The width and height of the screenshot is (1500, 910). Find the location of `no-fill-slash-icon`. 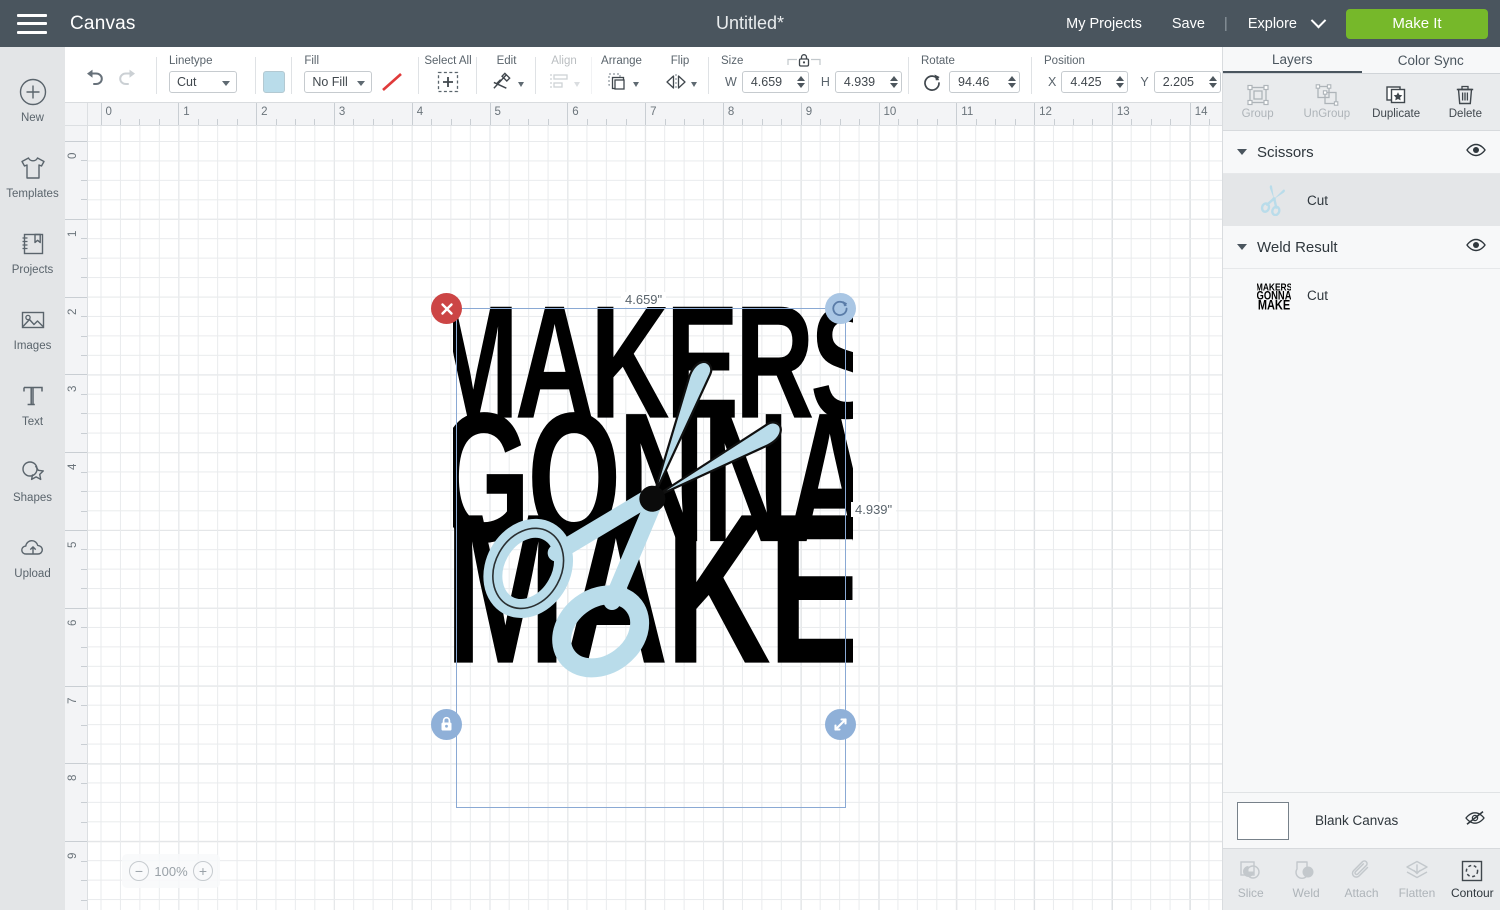

no-fill-slash-icon is located at coordinates (392, 82).